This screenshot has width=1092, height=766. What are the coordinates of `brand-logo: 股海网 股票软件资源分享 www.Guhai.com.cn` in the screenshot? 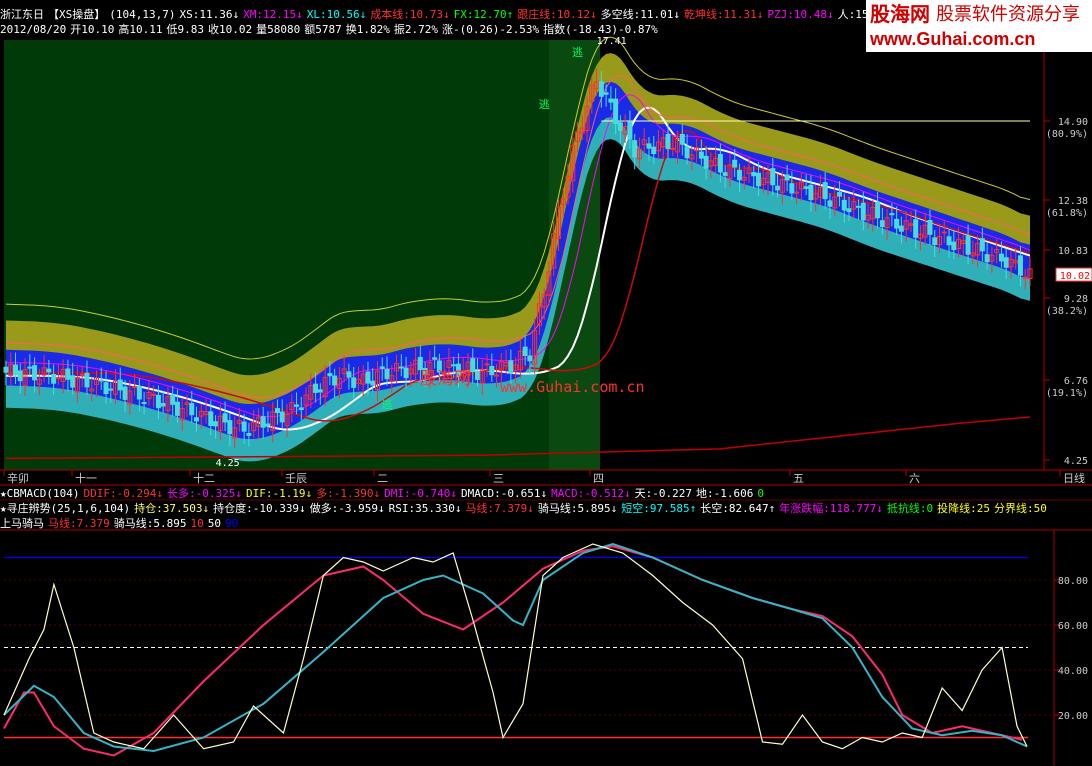 It's located at (979, 26).